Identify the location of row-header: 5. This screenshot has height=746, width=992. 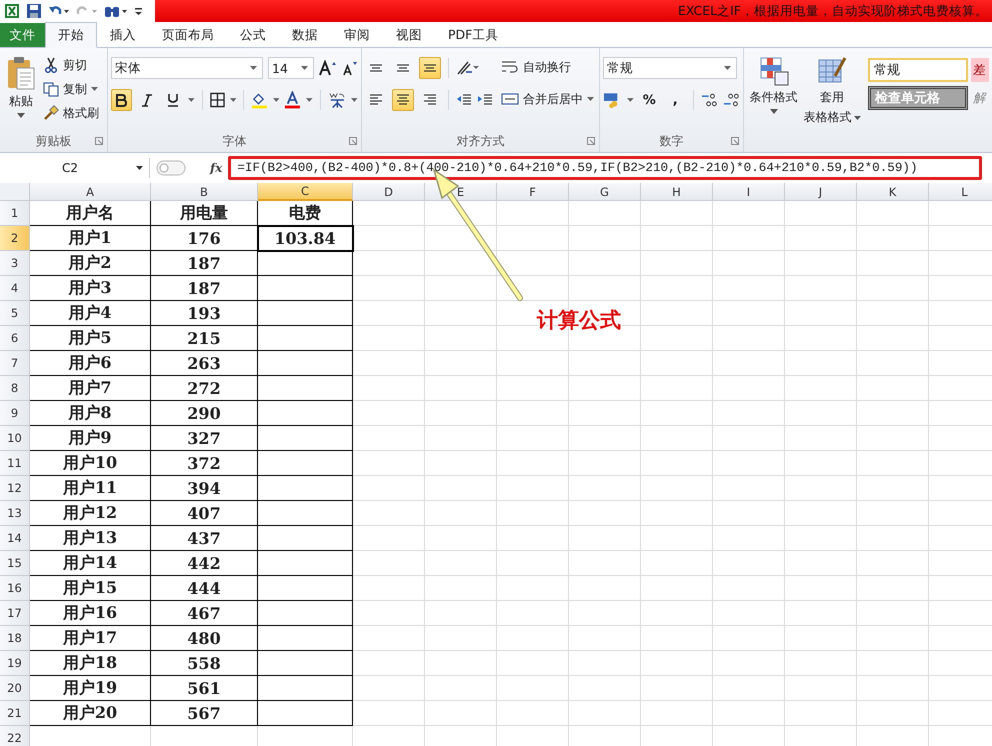
(15, 313).